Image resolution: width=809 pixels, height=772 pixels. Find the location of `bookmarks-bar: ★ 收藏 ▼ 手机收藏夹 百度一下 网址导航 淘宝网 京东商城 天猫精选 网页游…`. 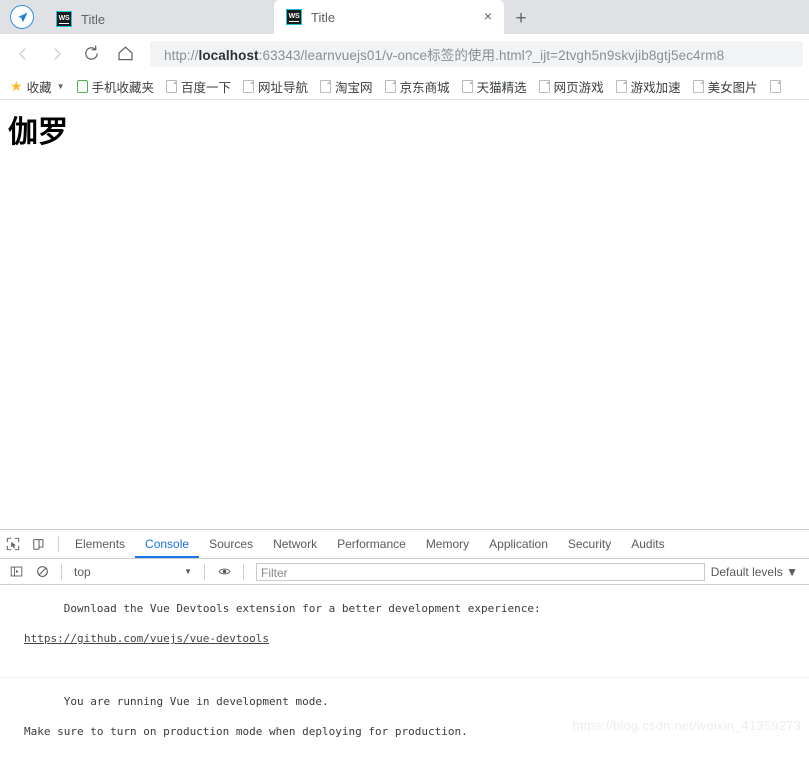

bookmarks-bar: ★ 收藏 ▼ 手机收藏夹 百度一下 网址导航 淘宝网 京东商城 天猫精选 网页游… is located at coordinates (404, 86).